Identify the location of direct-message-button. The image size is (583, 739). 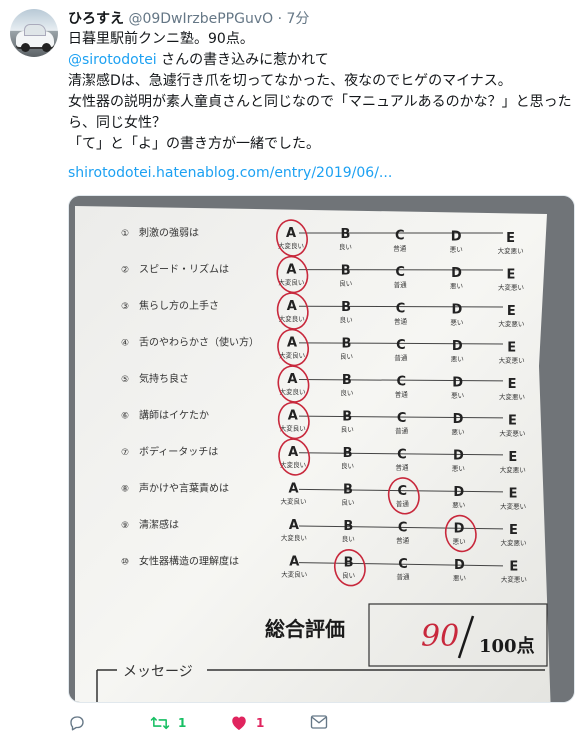
(319, 722).